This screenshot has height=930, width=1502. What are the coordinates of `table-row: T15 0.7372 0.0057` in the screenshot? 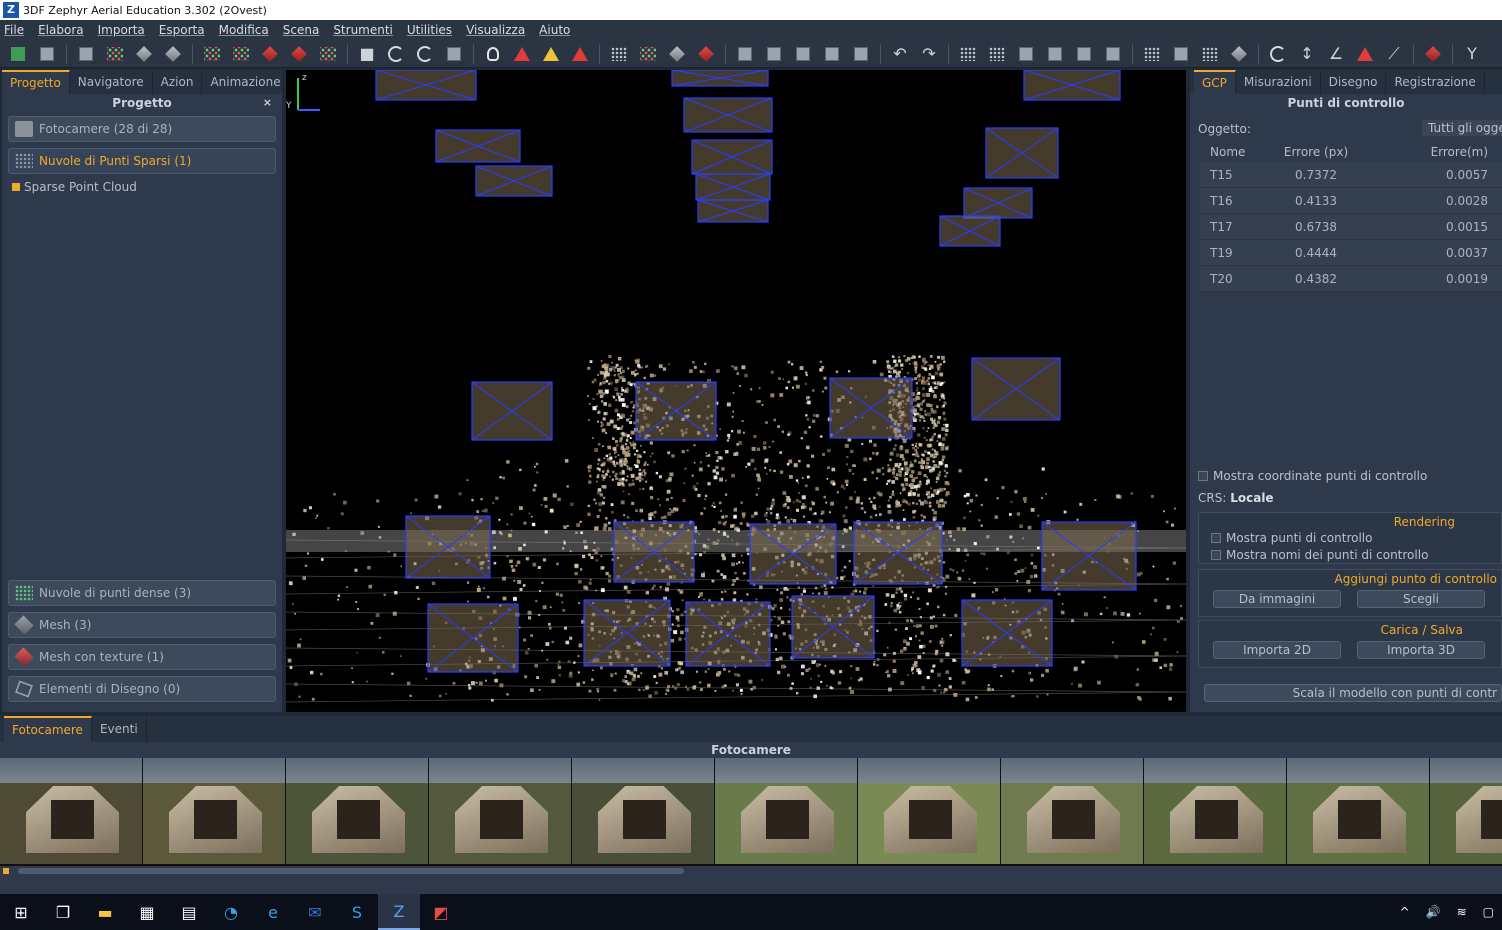 It's located at (1351, 175).